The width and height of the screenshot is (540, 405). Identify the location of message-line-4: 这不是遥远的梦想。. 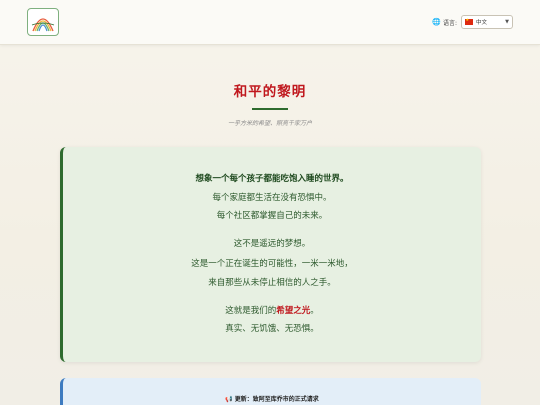
(272, 244).